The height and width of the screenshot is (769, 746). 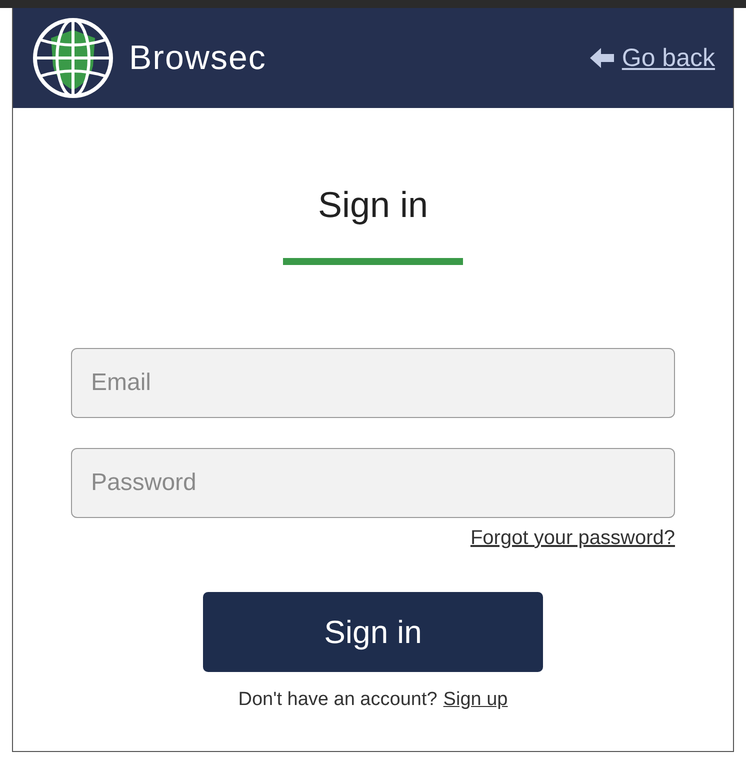 What do you see at coordinates (373, 205) in the screenshot?
I see `sign-in-heading: Sign in` at bounding box center [373, 205].